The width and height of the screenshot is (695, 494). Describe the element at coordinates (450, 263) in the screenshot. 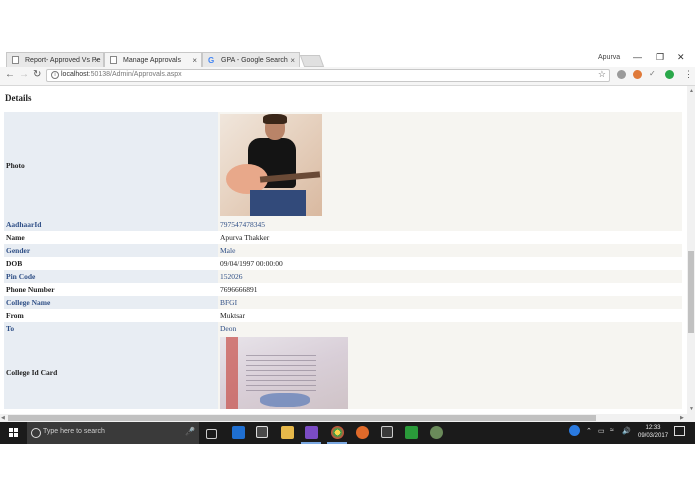

I see `row-value: 09/04/1997 00:00:00` at that location.